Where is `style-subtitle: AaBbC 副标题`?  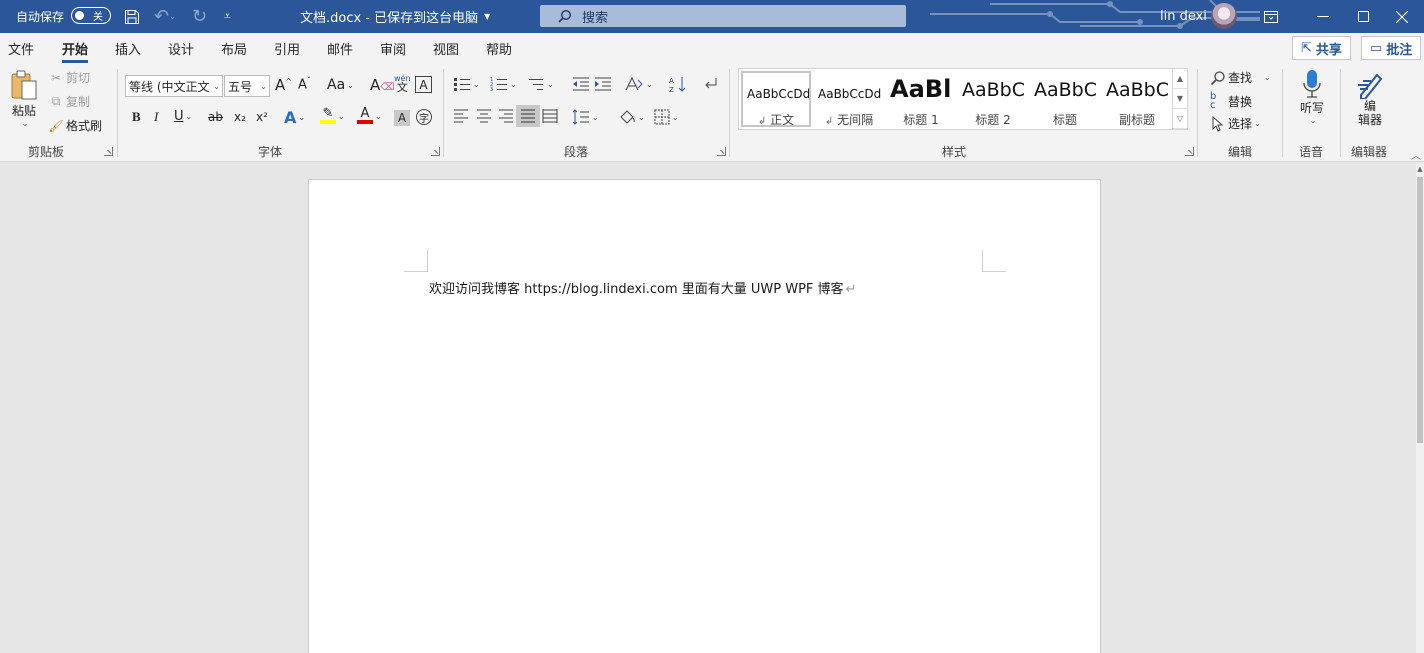
style-subtitle: AaBbC 副标题 is located at coordinates (1137, 99).